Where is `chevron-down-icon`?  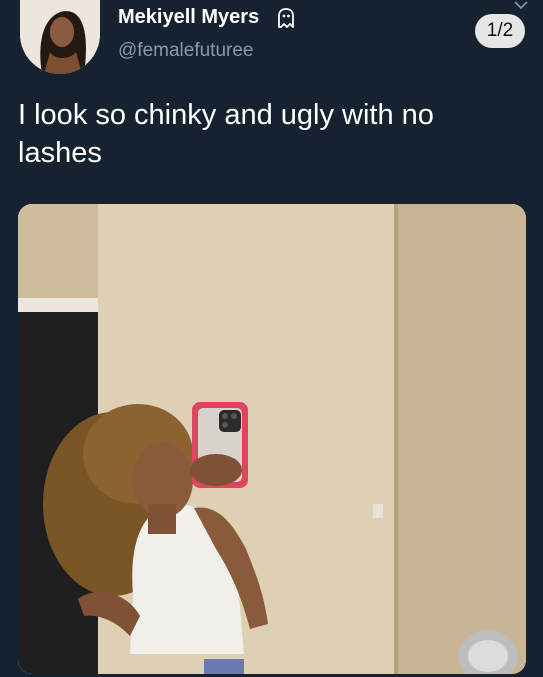
chevron-down-icon is located at coordinates (521, 5).